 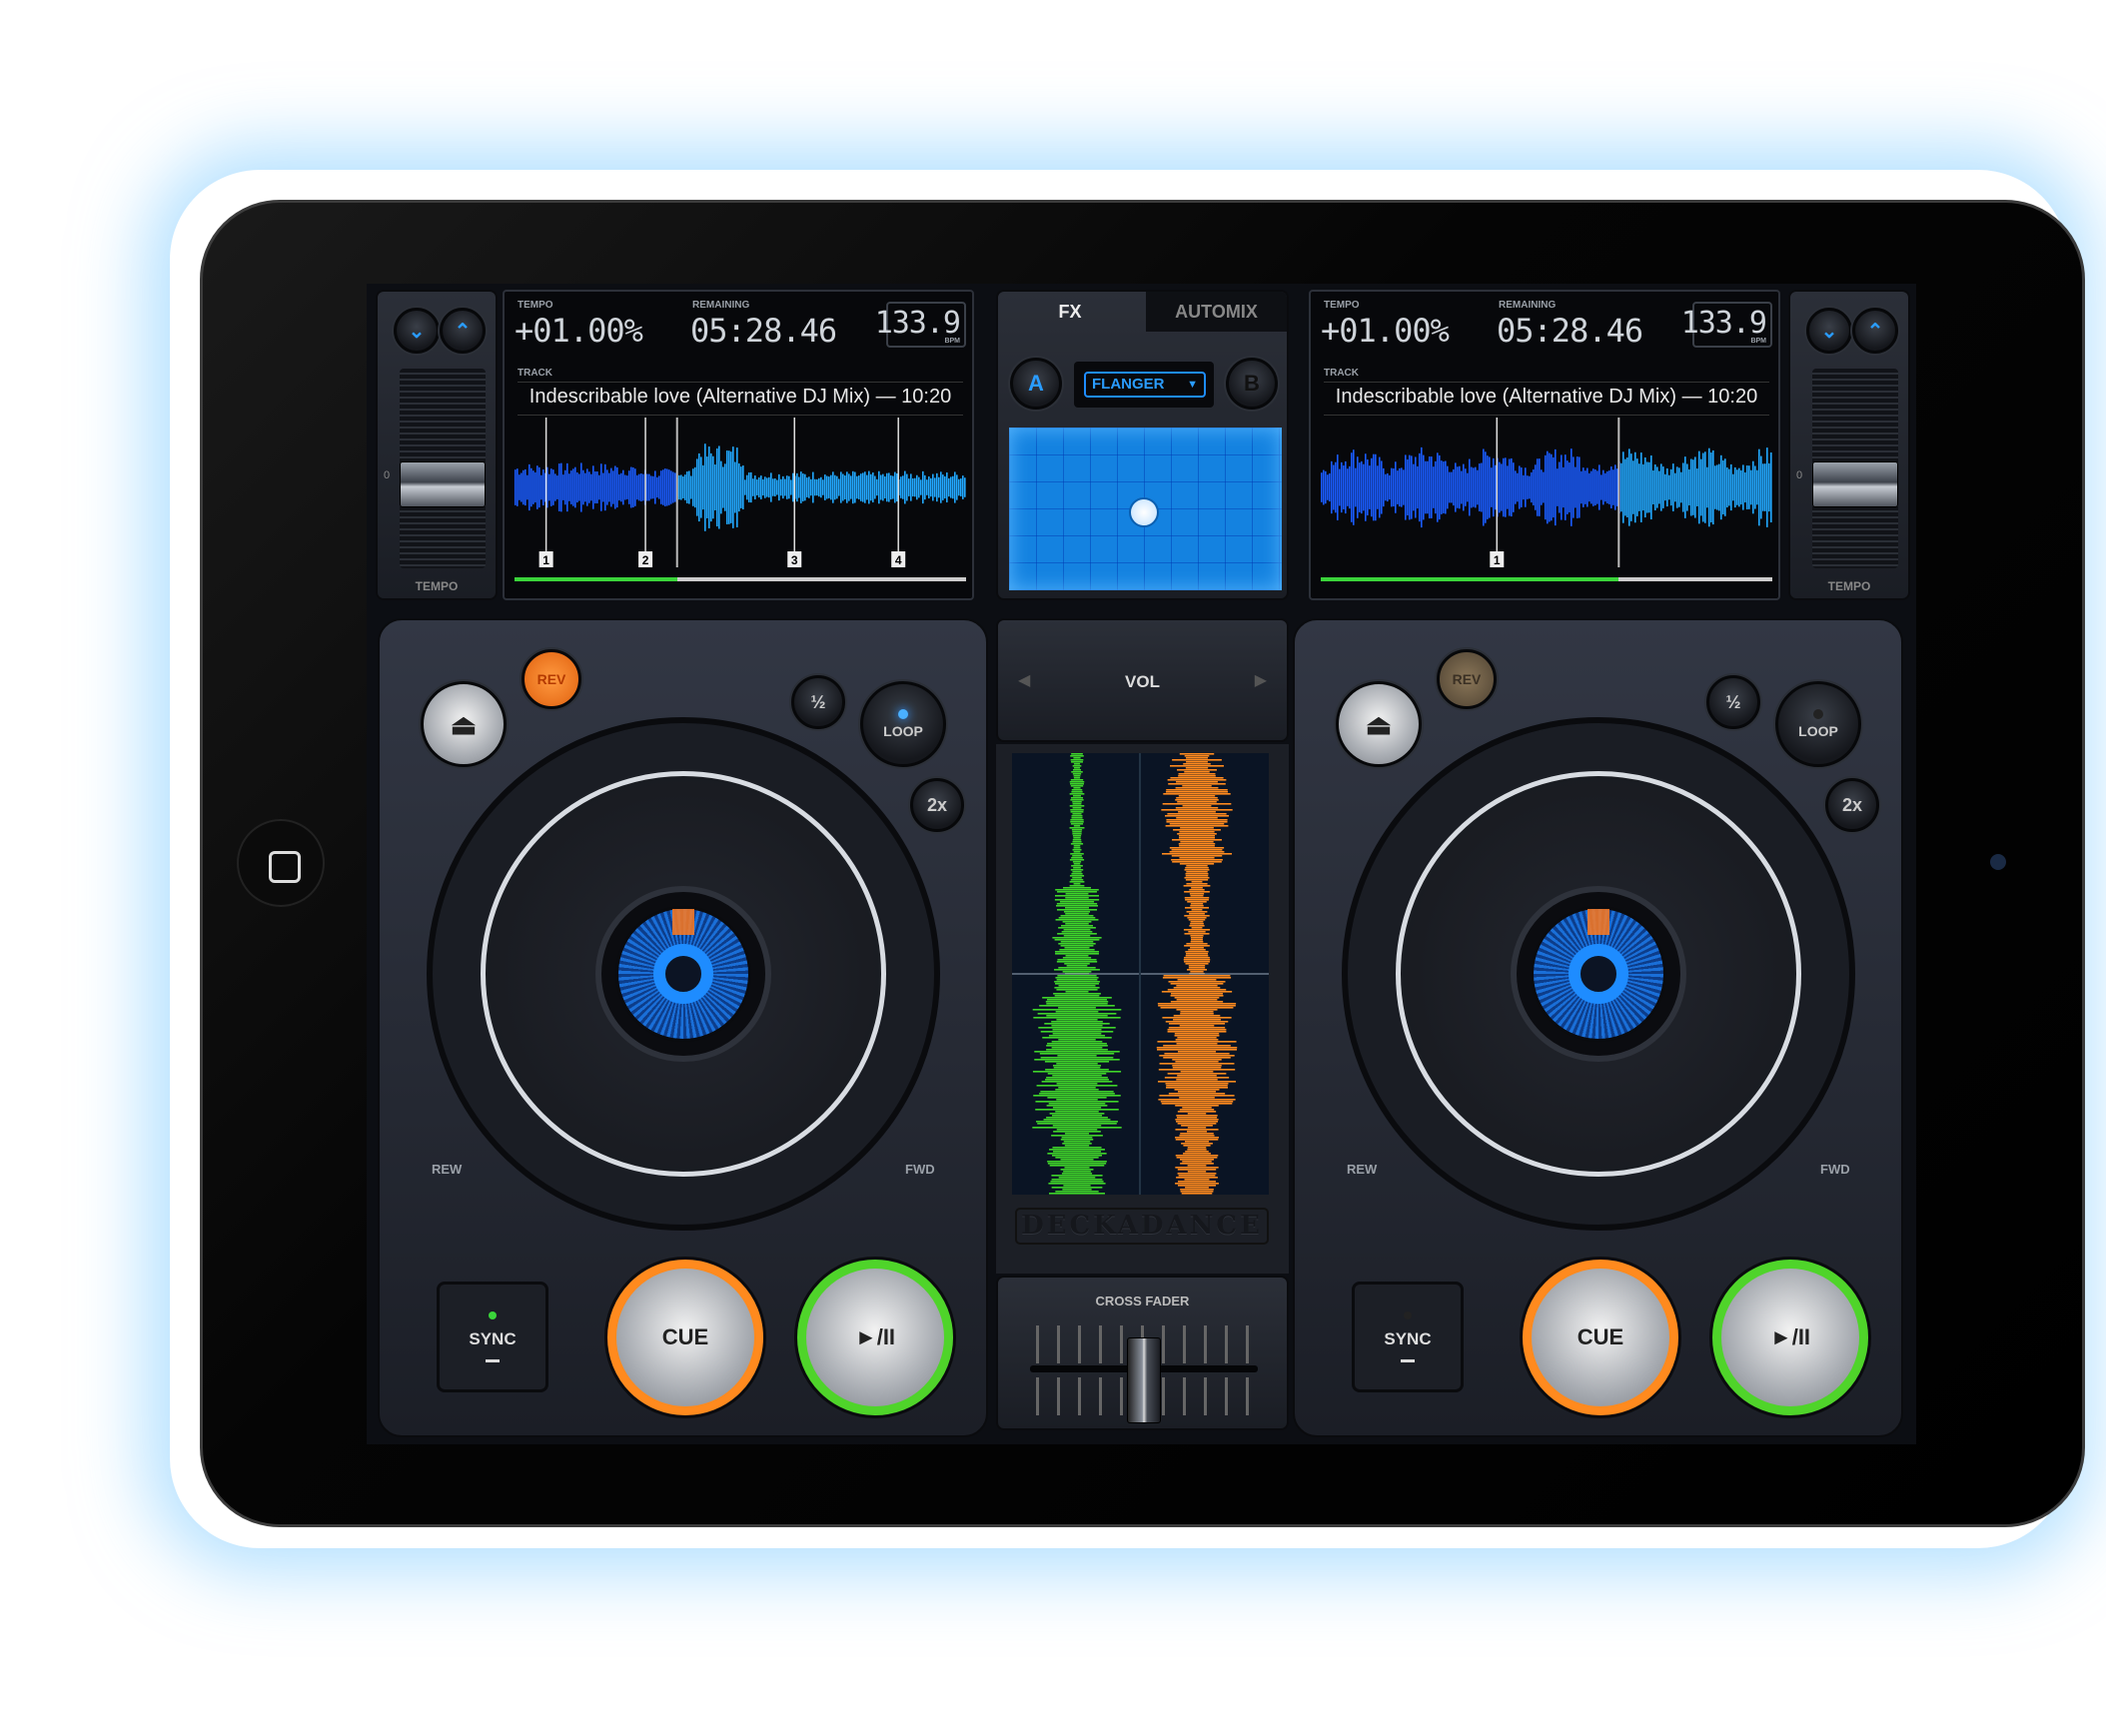 I want to click on crossfader-handle, so click(x=1144, y=1380).